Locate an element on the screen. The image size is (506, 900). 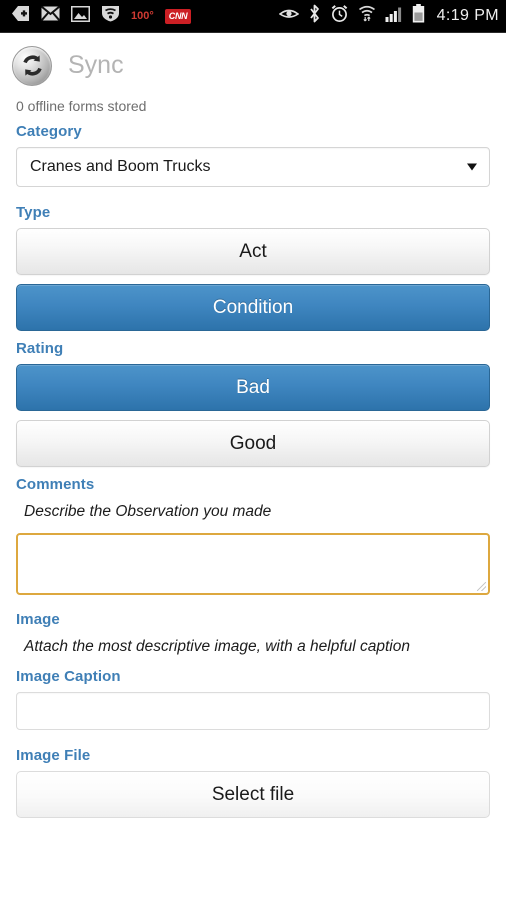
type-option-act: Act is located at coordinates (253, 251).